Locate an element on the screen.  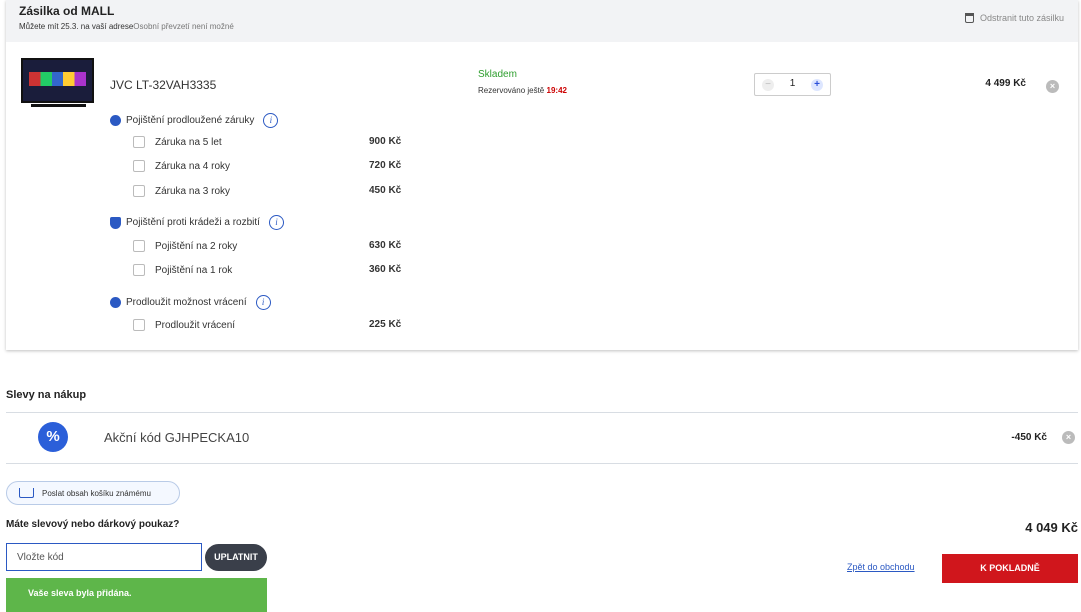
percent-badge-icon: % is located at coordinates (53, 437).